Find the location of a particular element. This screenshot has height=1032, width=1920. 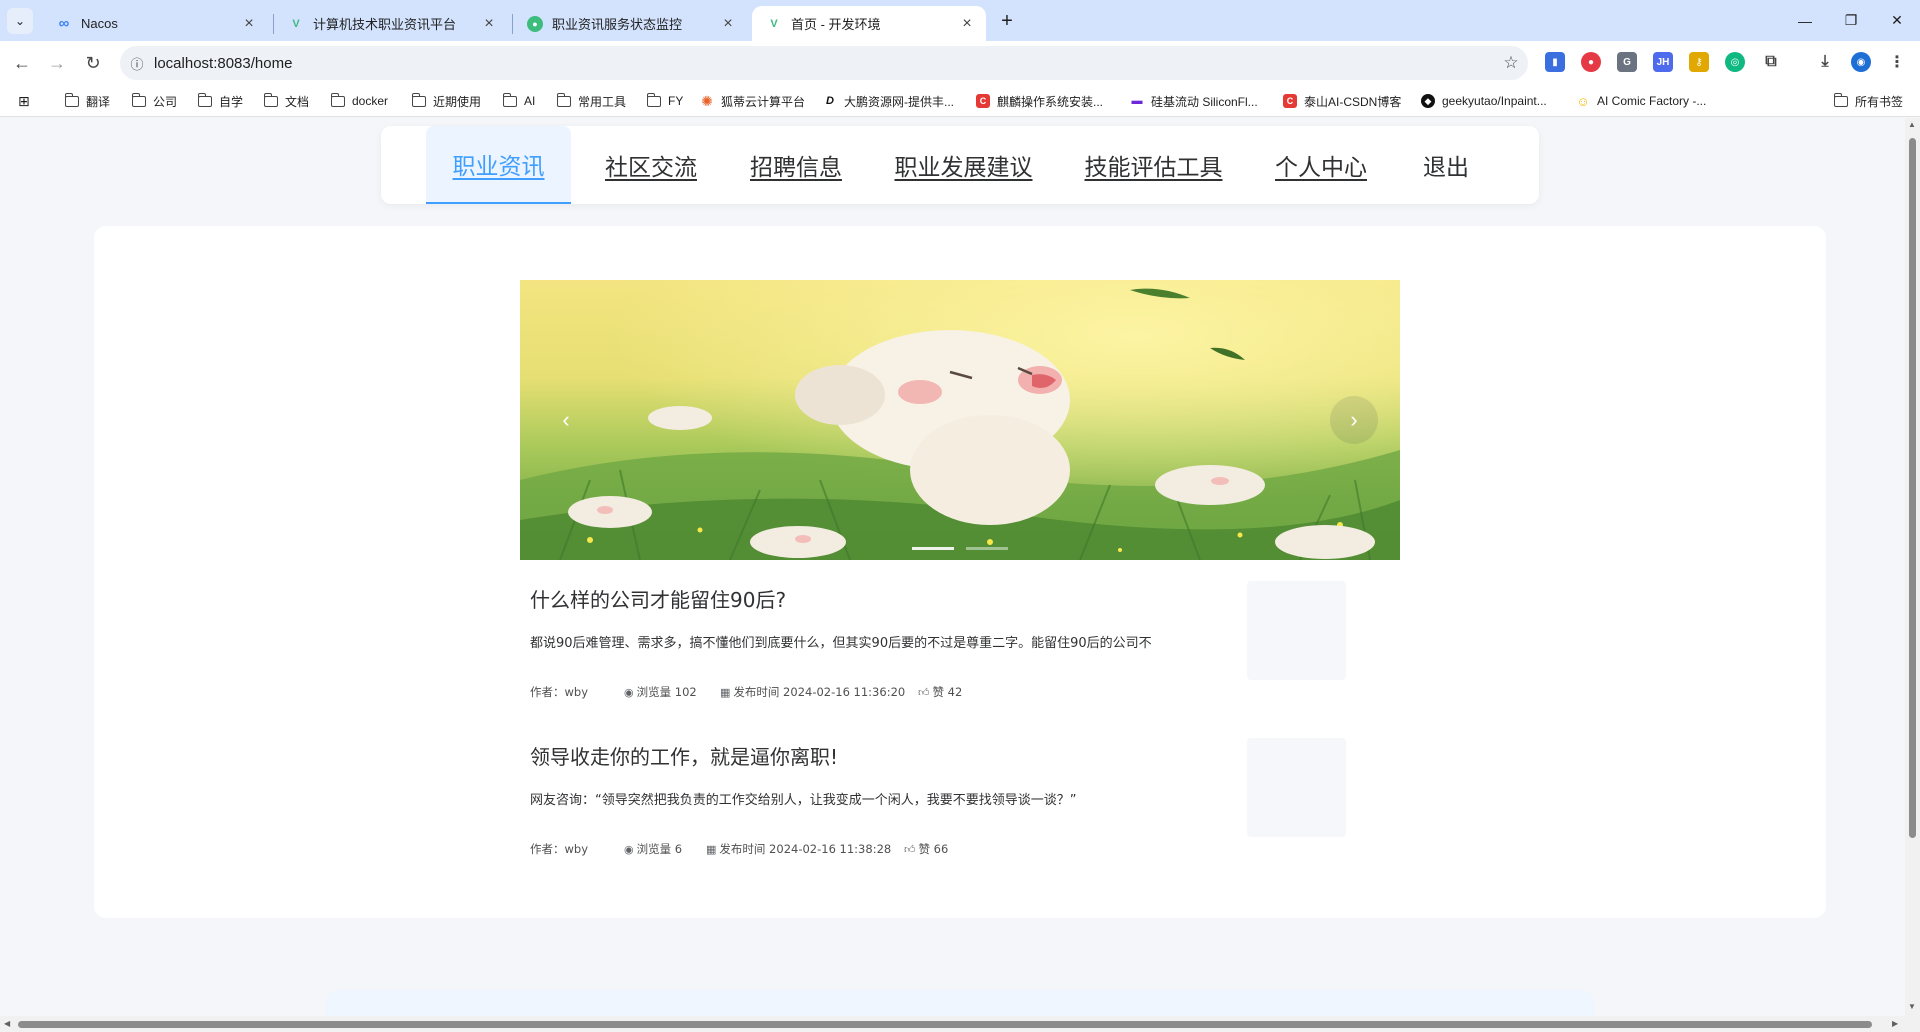

reload-button: ↻ is located at coordinates (93, 63).